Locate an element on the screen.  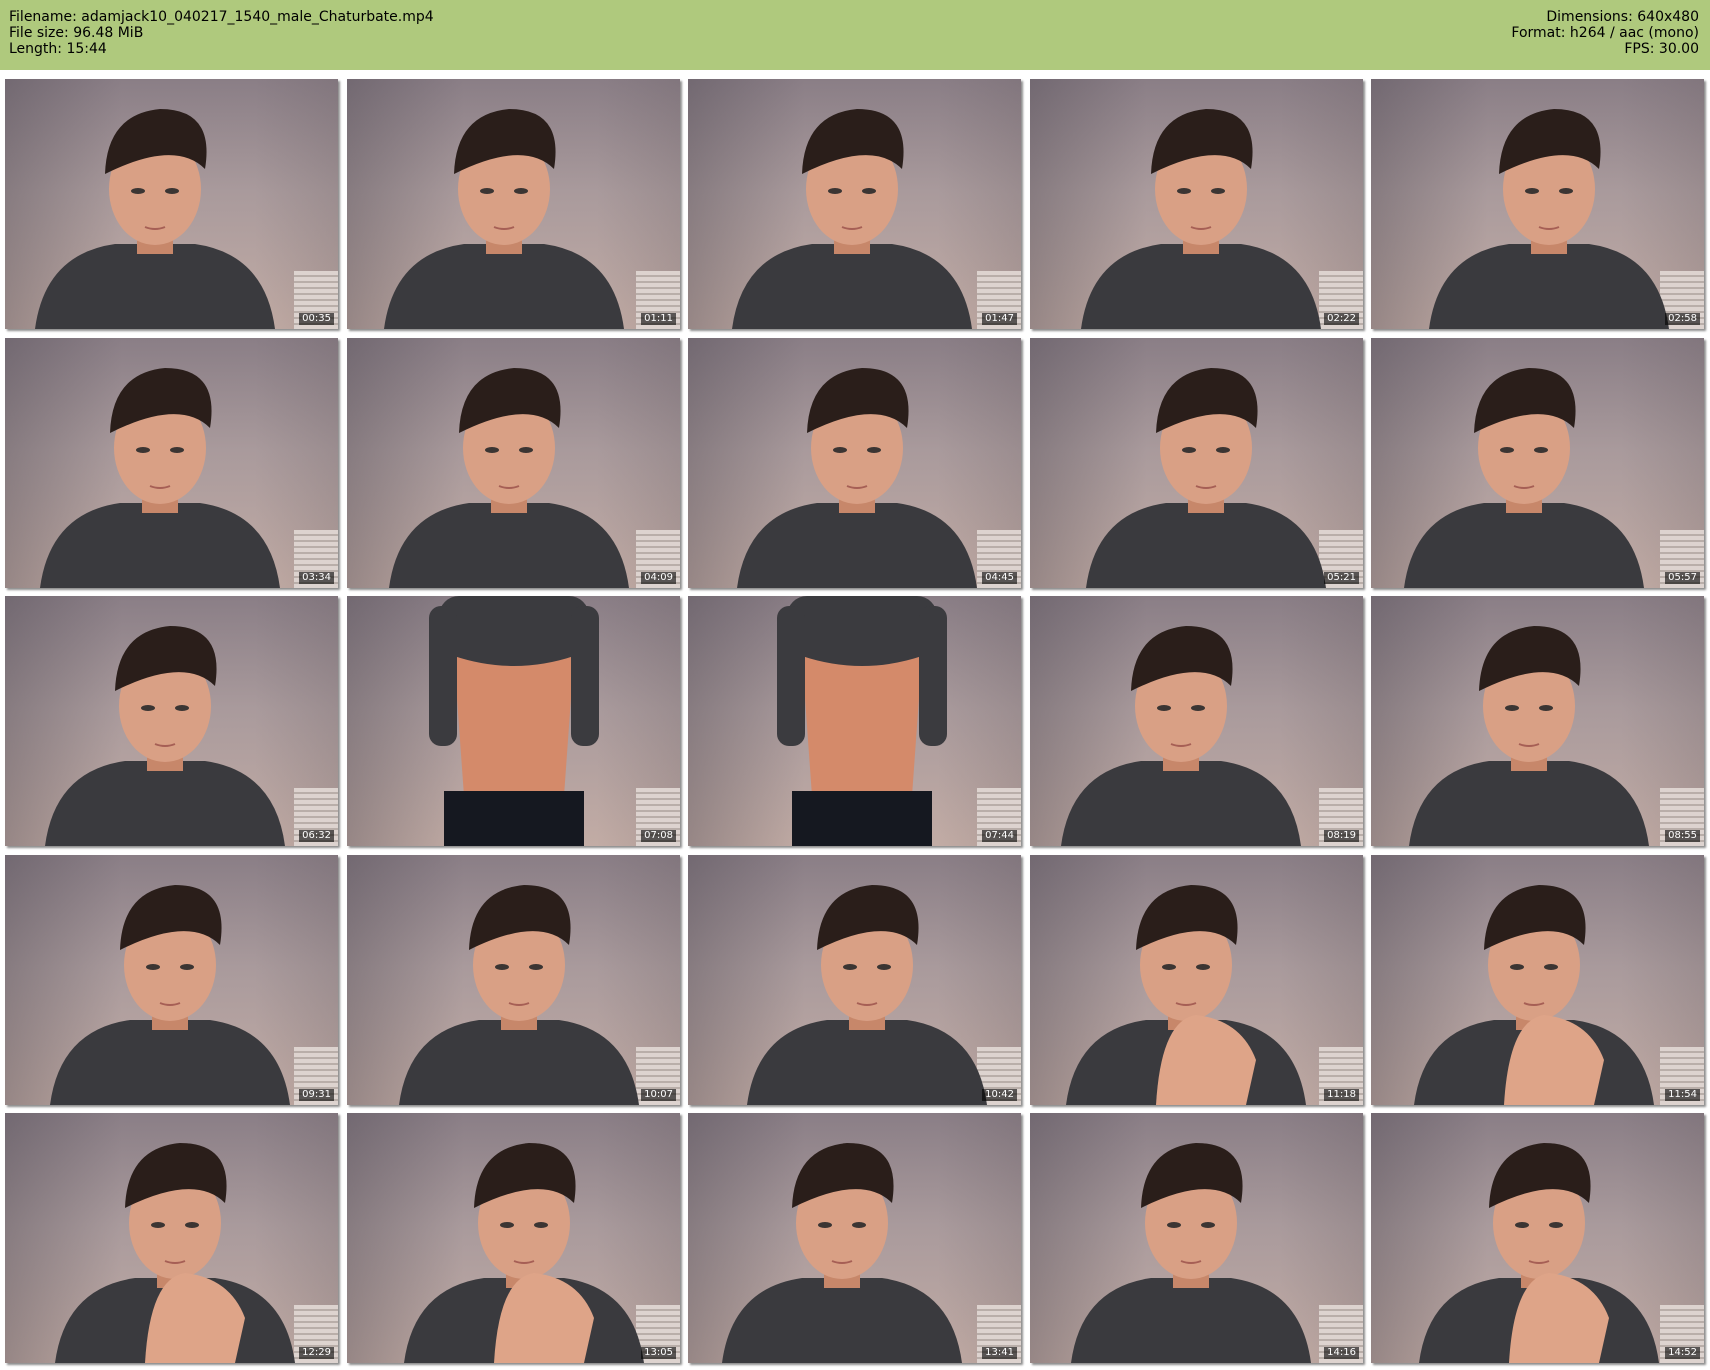
thumbnail-frame: 05:21 is located at coordinates (1196, 463).